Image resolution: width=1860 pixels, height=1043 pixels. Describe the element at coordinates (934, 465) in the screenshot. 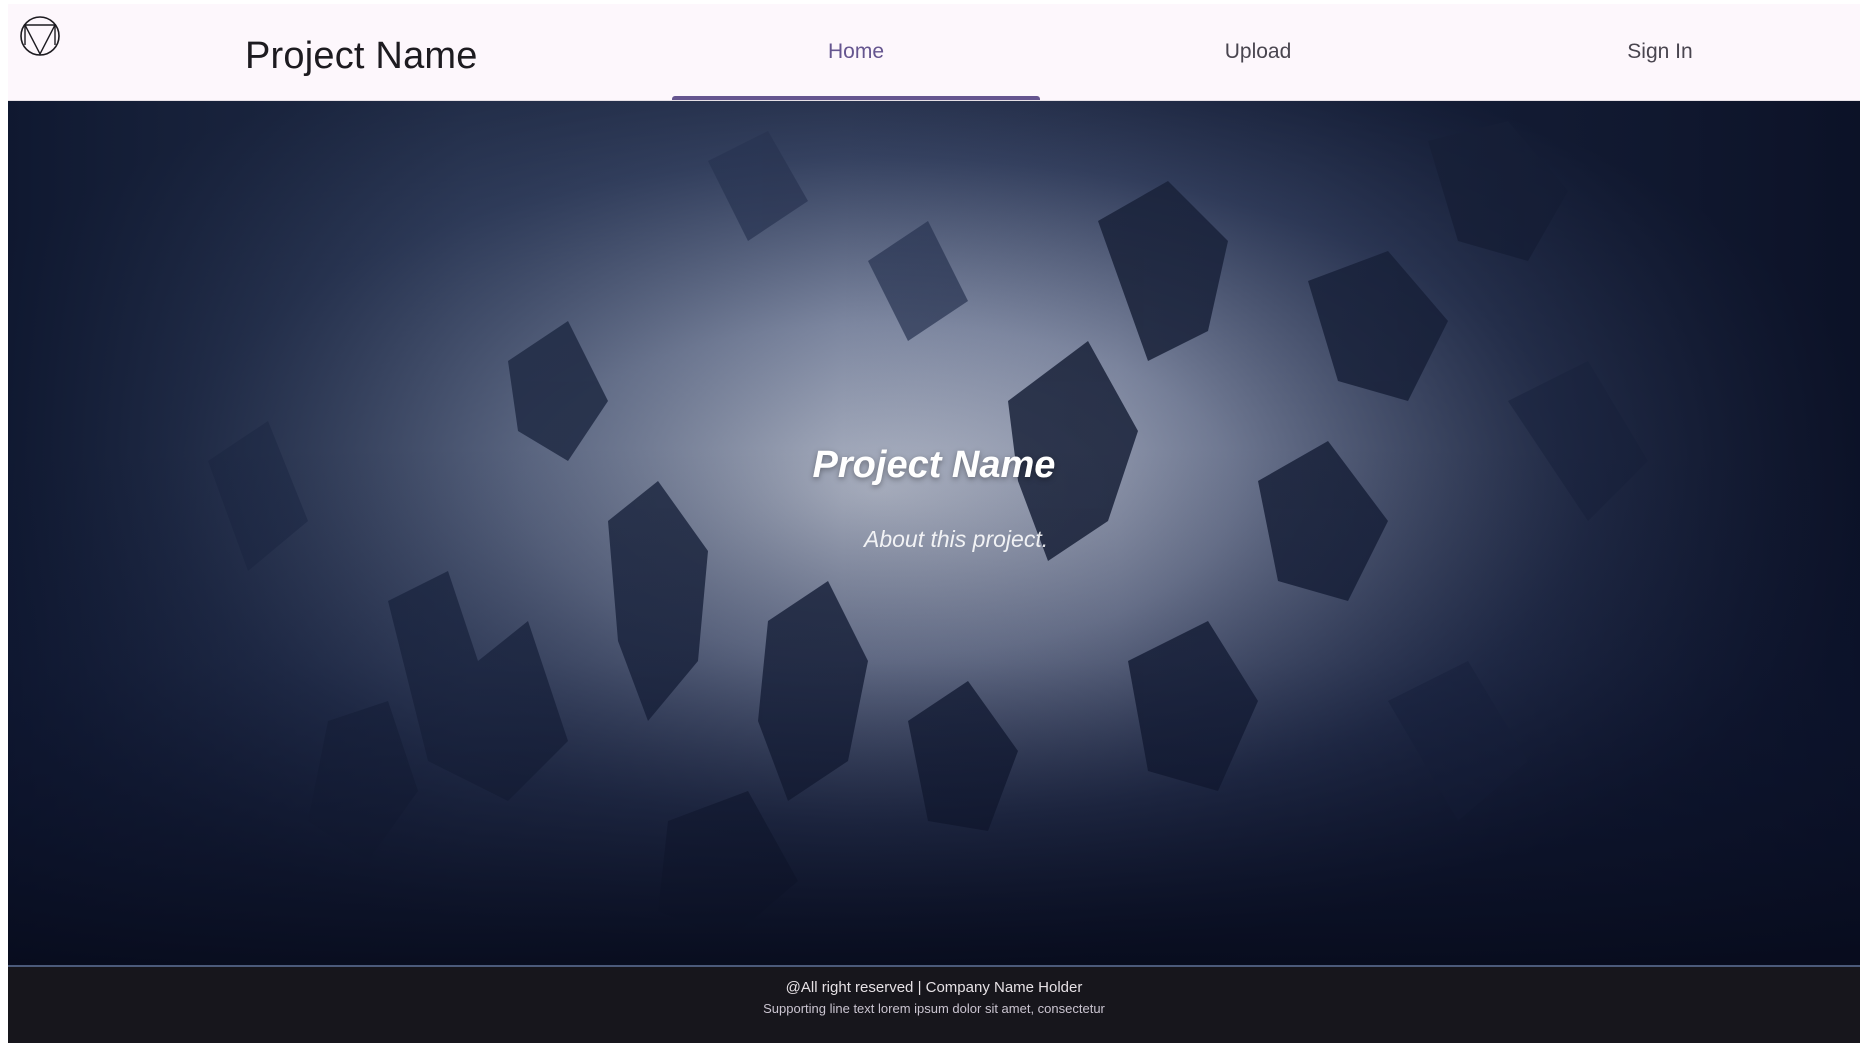

I see `hero-title: Project Name` at that location.